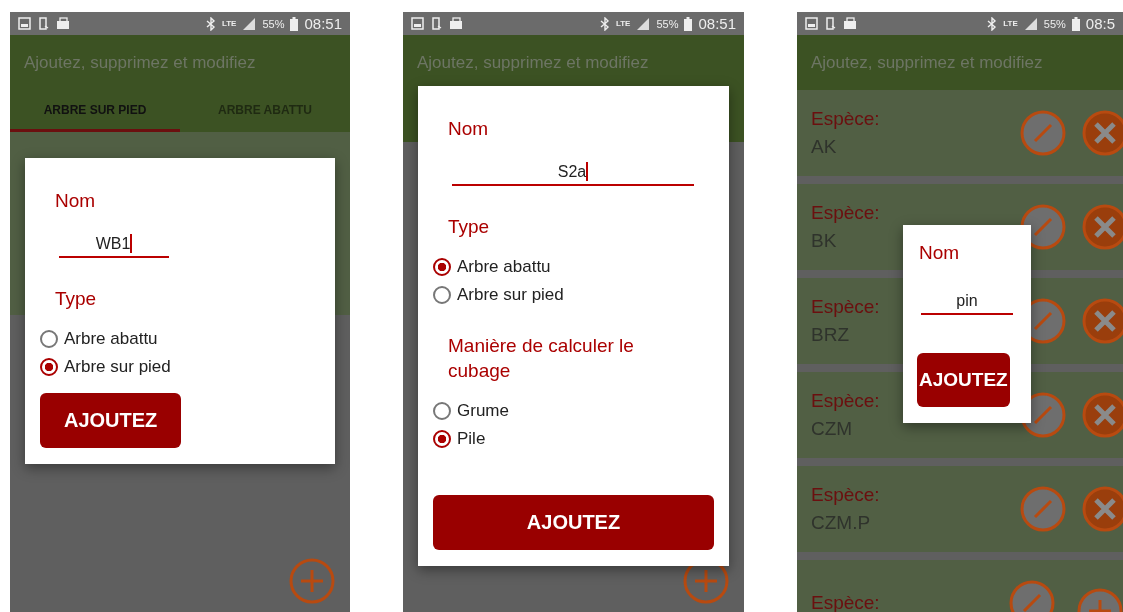  I want to click on section-heading: Manière de calculer le cubage, so click(541, 358).